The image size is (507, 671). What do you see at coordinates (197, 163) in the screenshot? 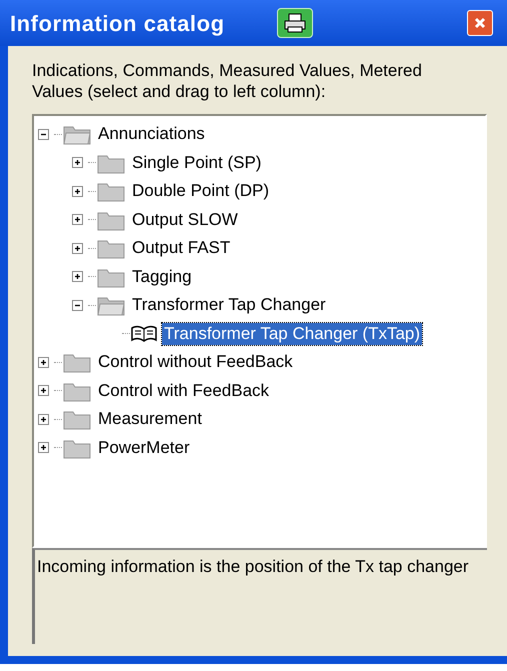
I see `tree-folder-item: Single Point (SP)` at bounding box center [197, 163].